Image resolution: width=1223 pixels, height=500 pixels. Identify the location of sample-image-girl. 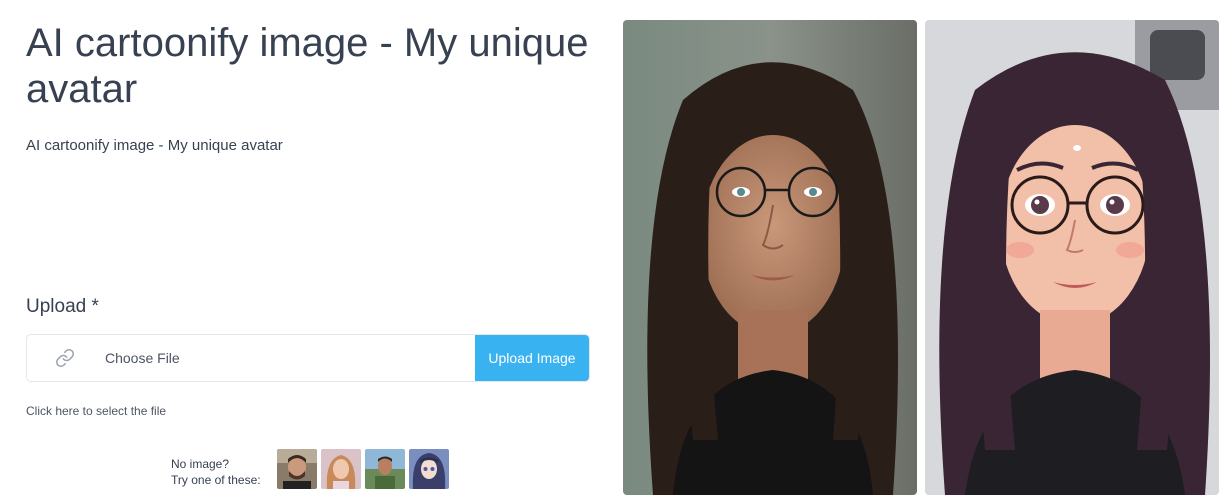
(341, 469).